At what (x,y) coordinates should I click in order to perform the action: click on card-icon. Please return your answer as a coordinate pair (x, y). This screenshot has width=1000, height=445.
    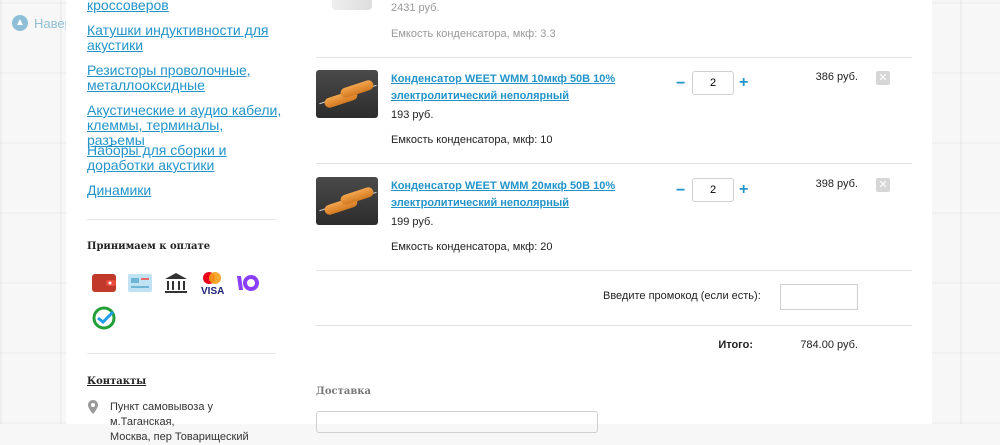
    Looking at the image, I should click on (140, 283).